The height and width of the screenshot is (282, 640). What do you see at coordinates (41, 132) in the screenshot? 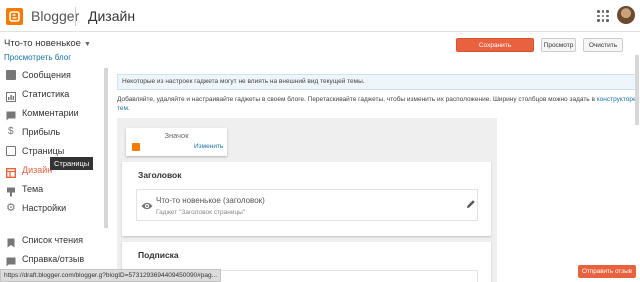
I see `sidebar-item-label: Прибыль` at bounding box center [41, 132].